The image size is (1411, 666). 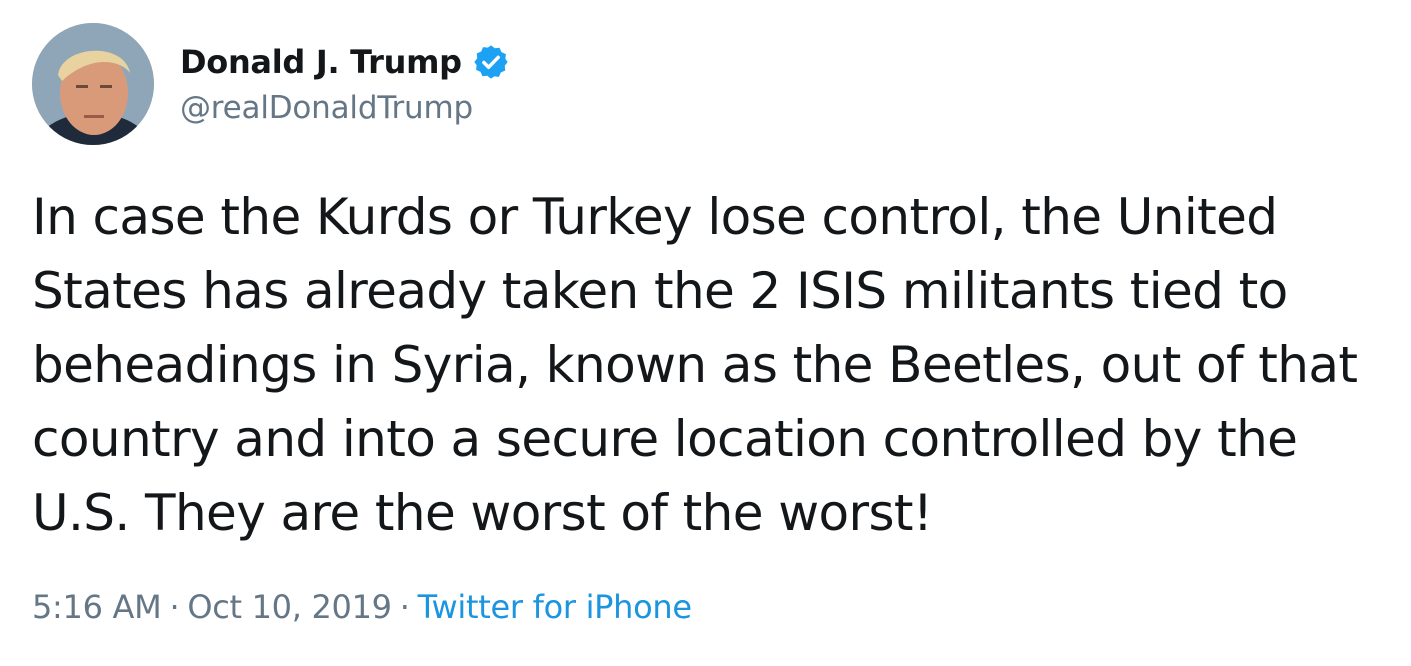 I want to click on tweet-text-line: U.S. They are the worst of the worst!, so click(x=482, y=513).